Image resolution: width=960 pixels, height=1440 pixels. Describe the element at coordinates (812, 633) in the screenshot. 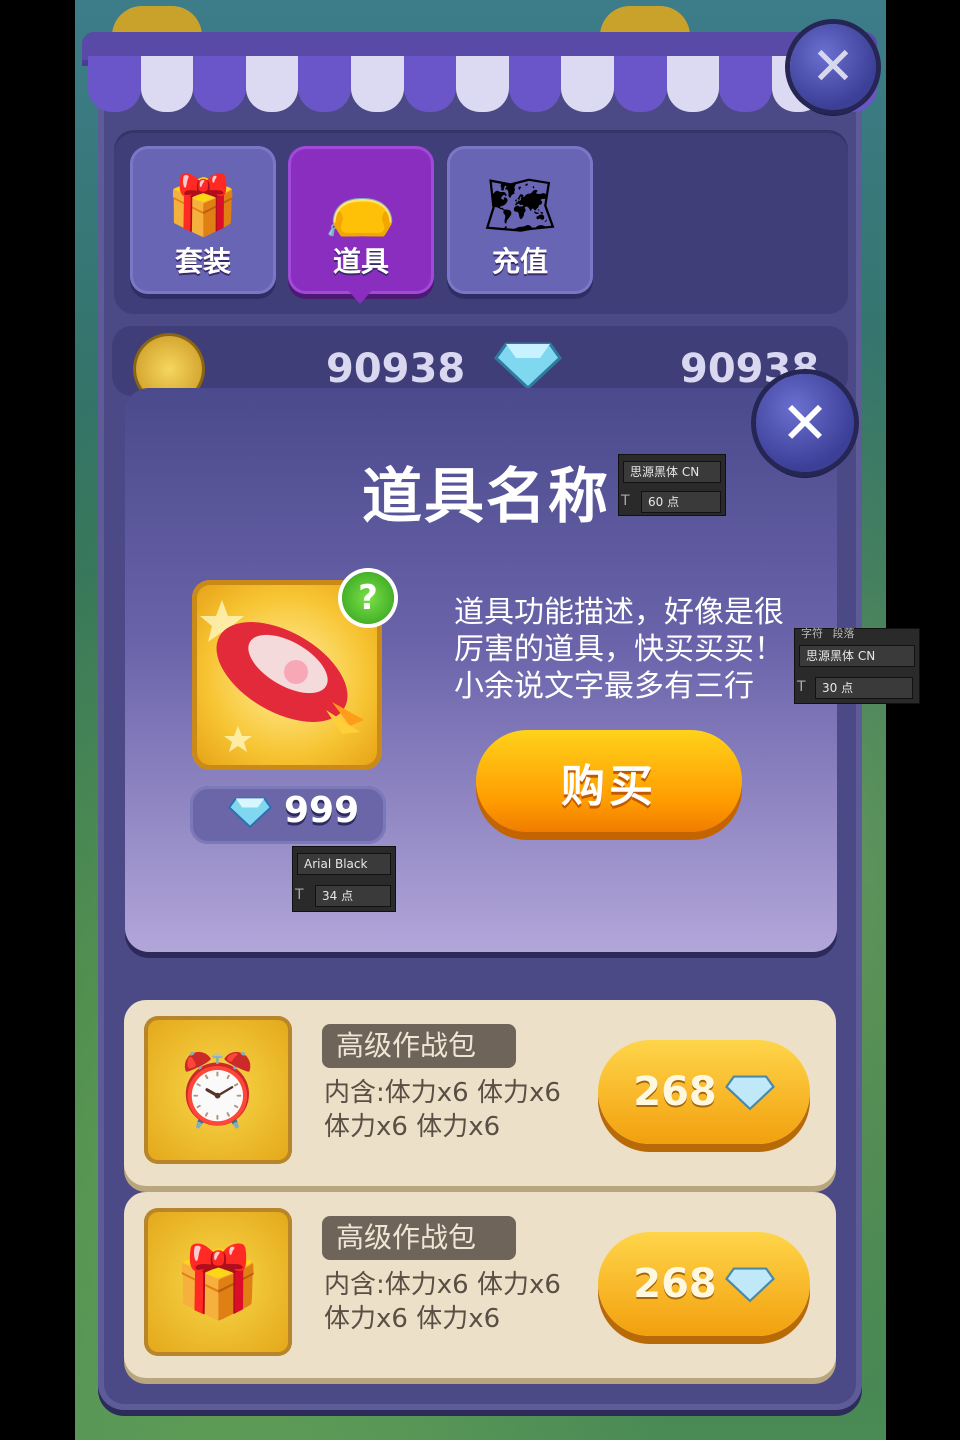

I see `annotation-tab-chars: 字符` at that location.